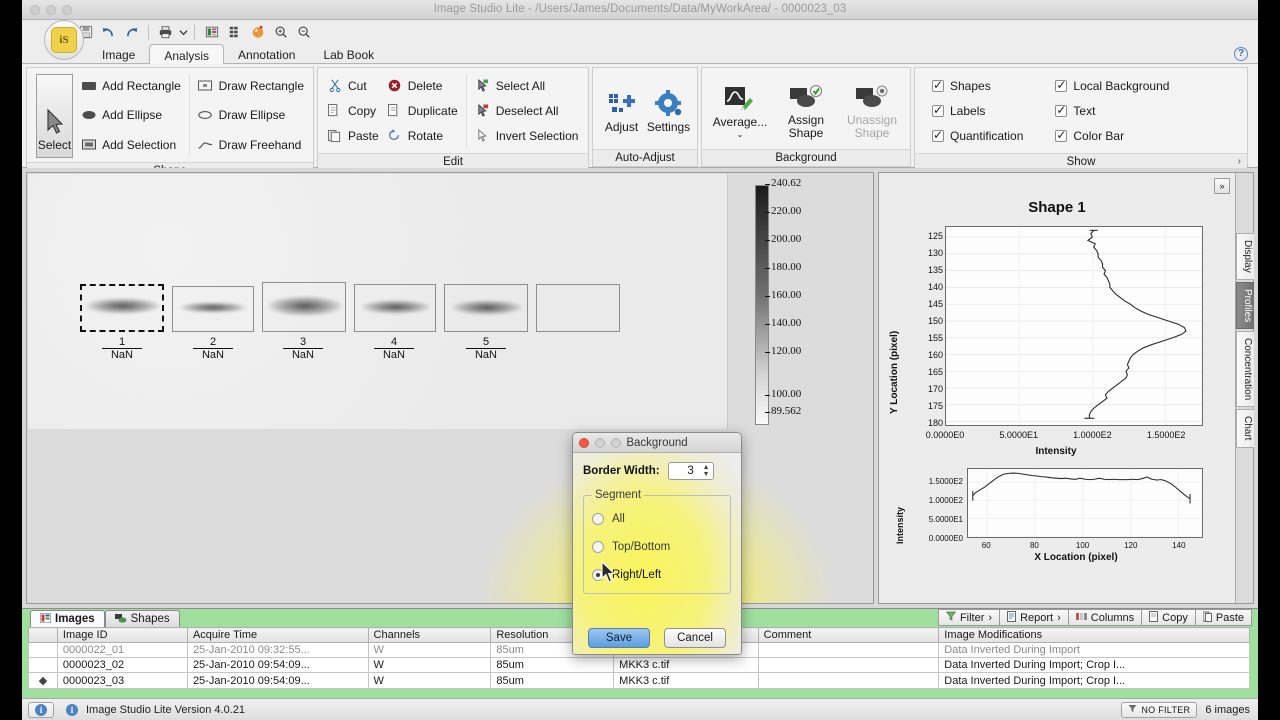 This screenshot has width=1280, height=720. Describe the element at coordinates (977, 135) in the screenshot. I see `checkbox-quantification: Quantification` at that location.